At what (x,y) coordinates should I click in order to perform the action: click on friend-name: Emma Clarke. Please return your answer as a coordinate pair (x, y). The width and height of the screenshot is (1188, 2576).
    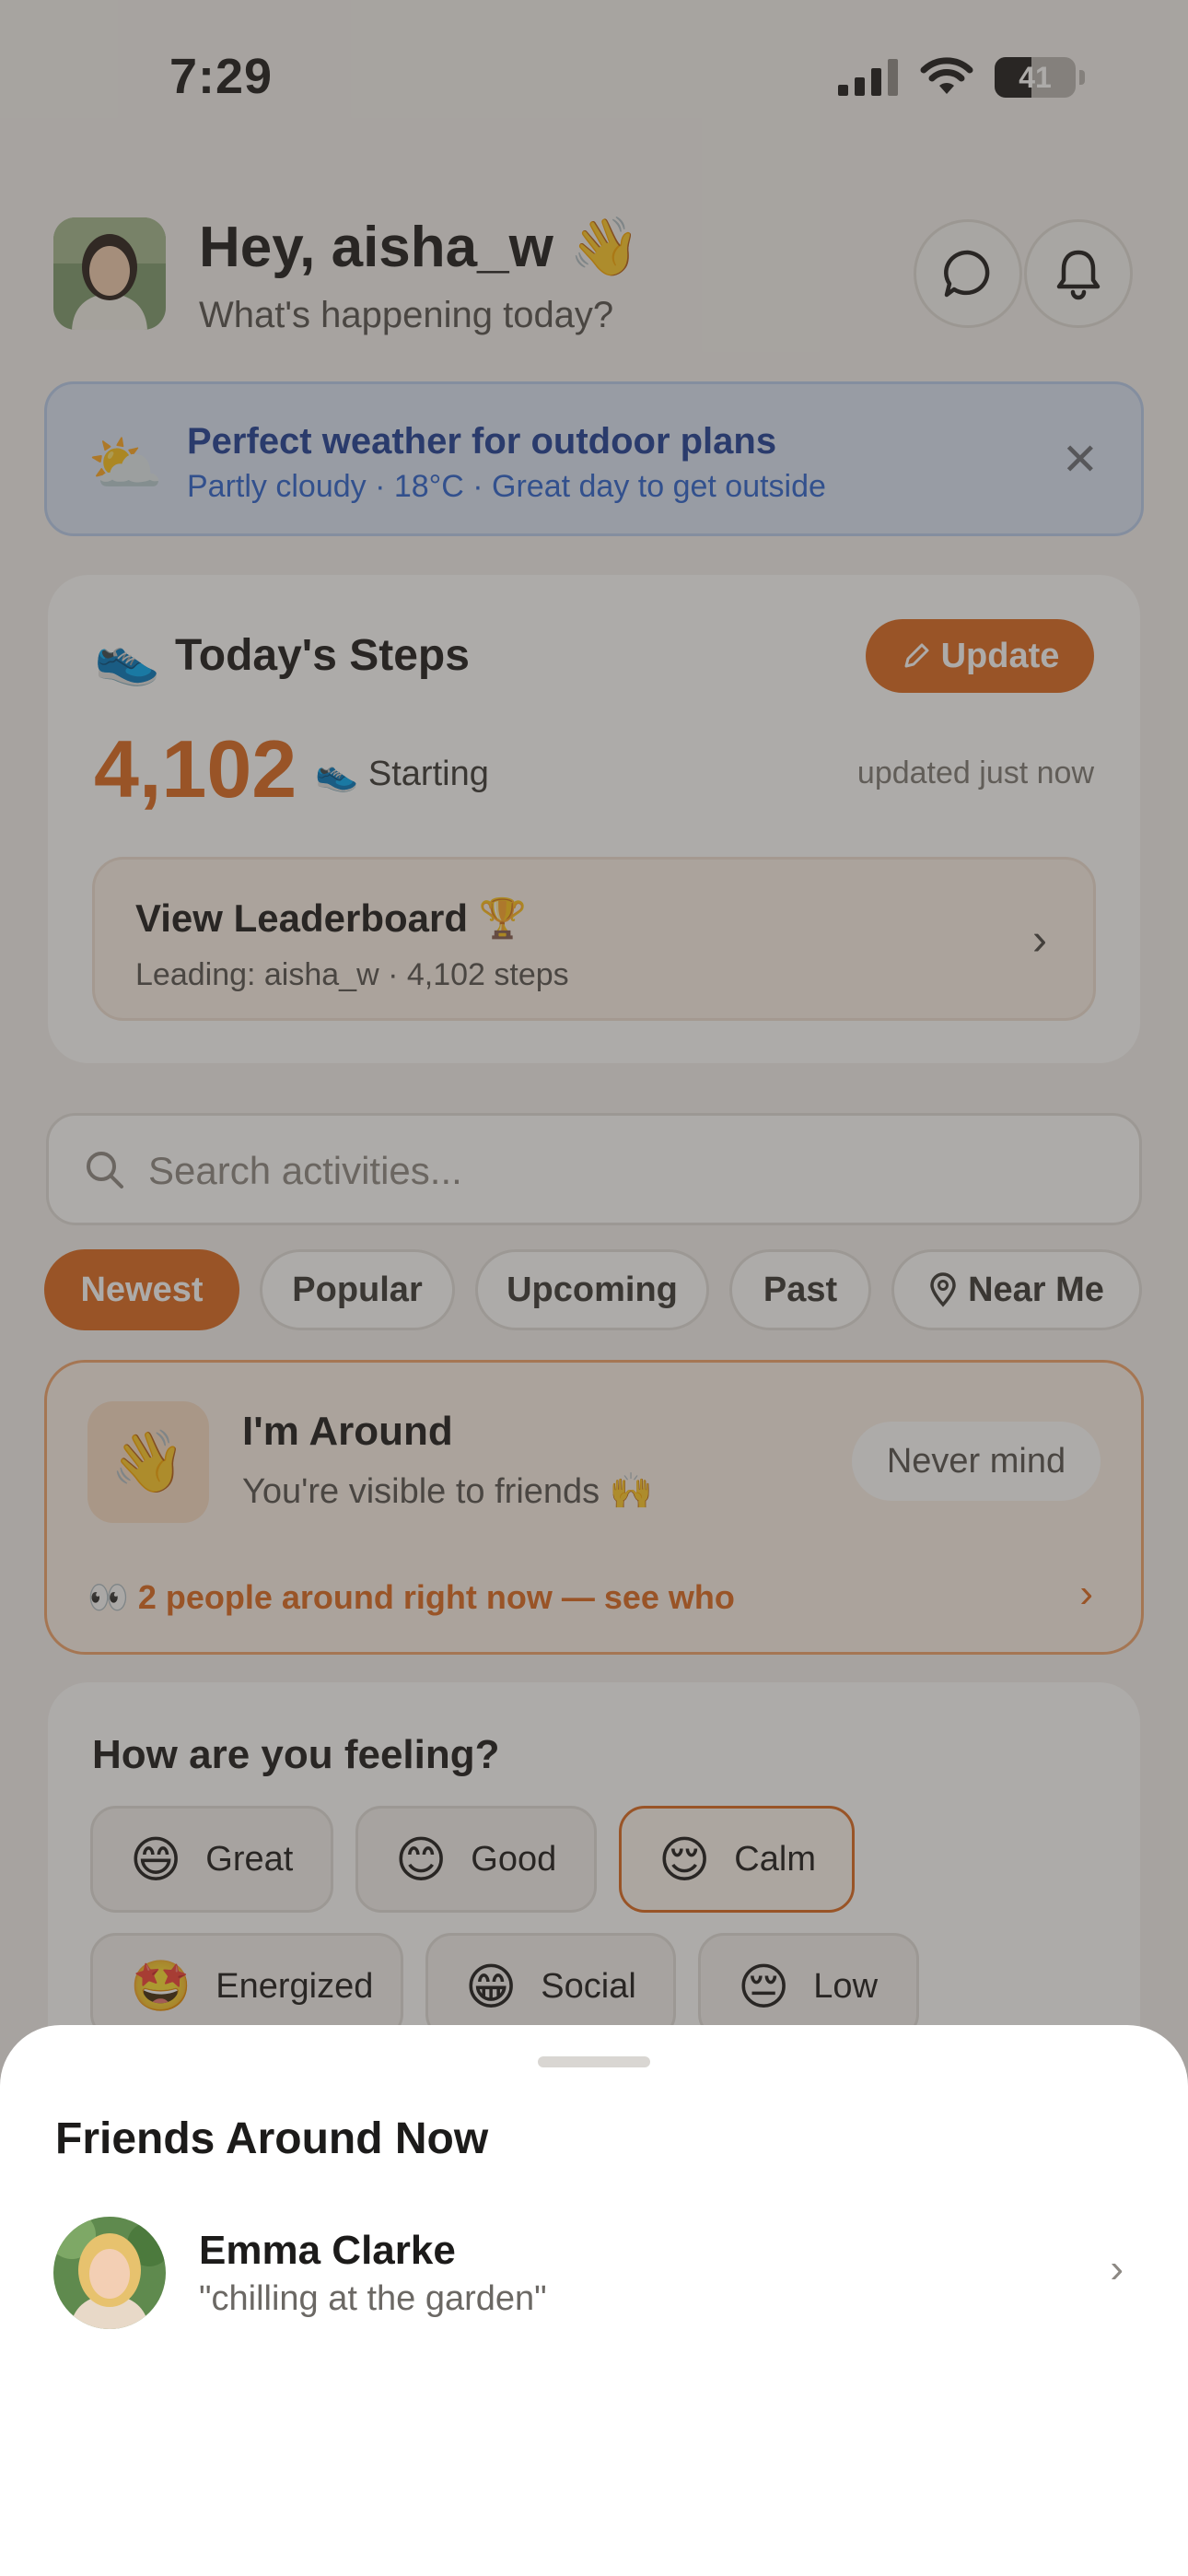
    Looking at the image, I should click on (327, 2250).